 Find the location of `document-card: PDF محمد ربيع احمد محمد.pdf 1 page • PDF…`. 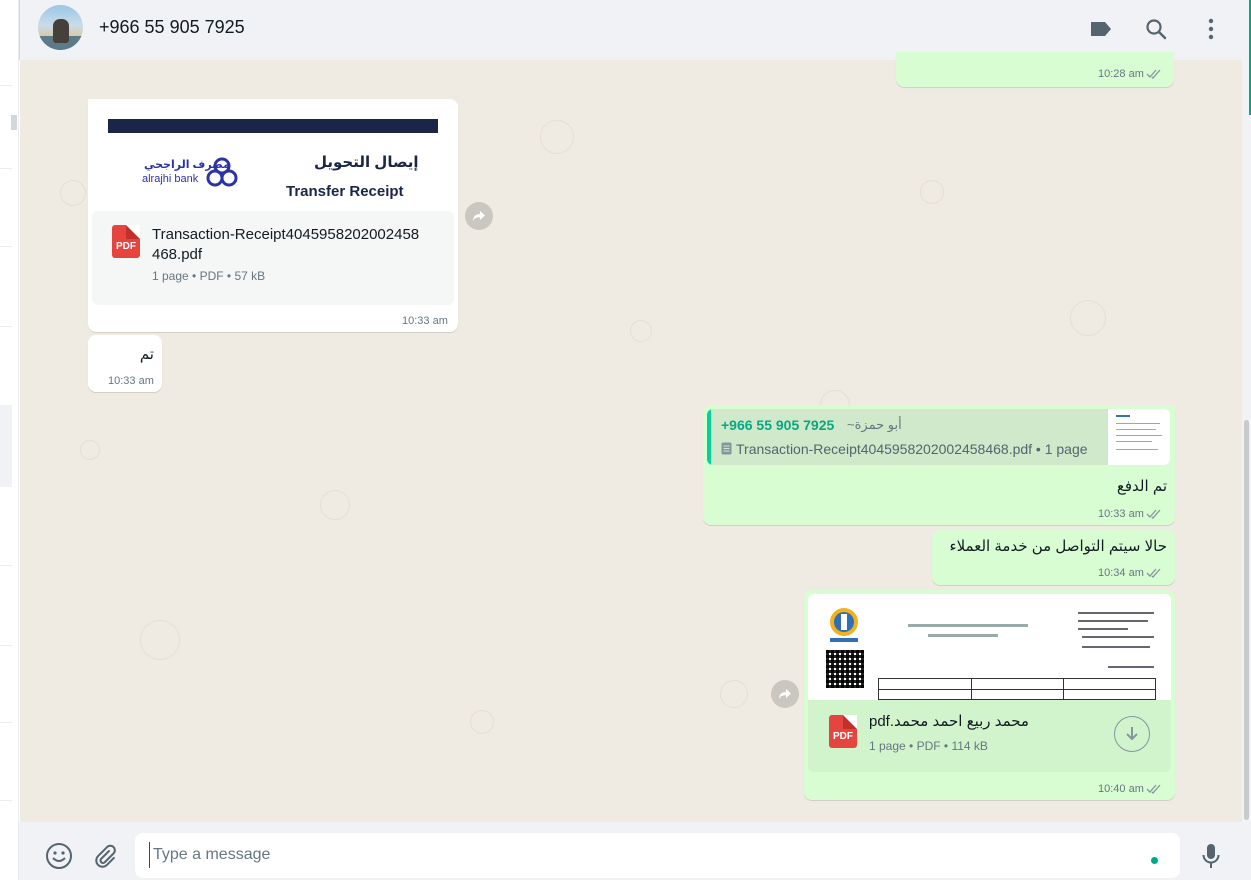

document-card: PDF محمد ربيع احمد محمد.pdf 1 page • PDF… is located at coordinates (989, 736).